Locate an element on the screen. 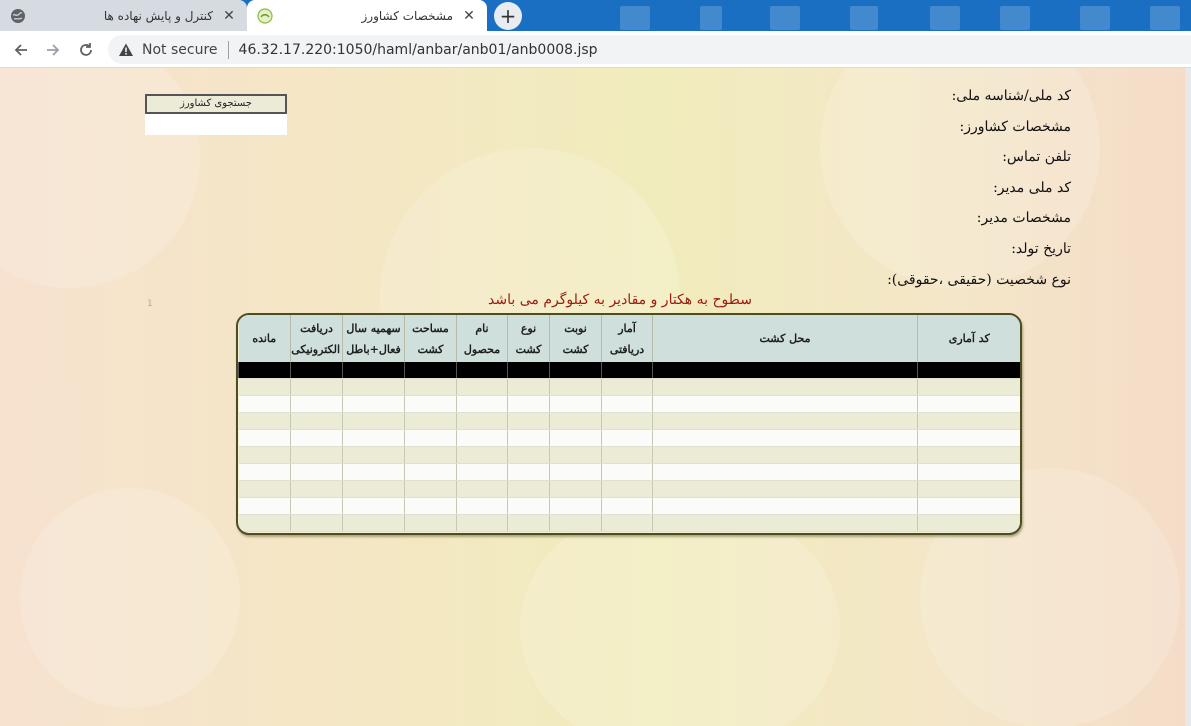  info-label-national-id: کد ملی/شناسه ملی: is located at coordinates (1011, 96).